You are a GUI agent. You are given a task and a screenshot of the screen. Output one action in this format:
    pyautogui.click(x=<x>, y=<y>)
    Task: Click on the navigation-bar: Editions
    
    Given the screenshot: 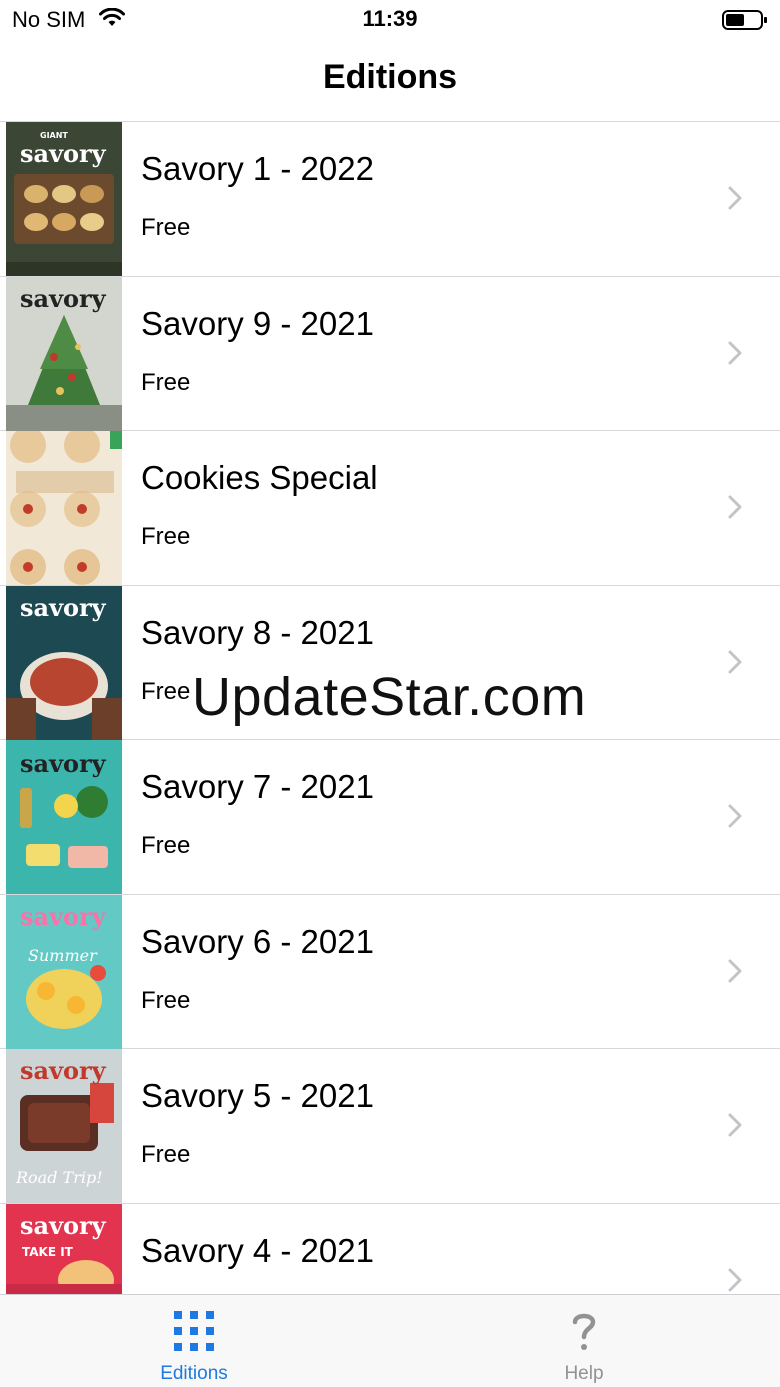 What is the action you would take?
    pyautogui.click(x=390, y=81)
    